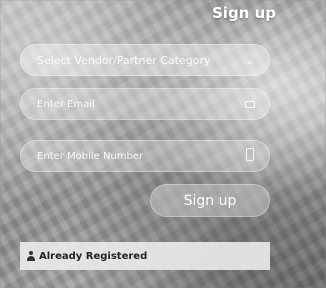  Describe the element at coordinates (90, 156) in the screenshot. I see `mobile-placeholder: Enter Mobile Number` at that location.